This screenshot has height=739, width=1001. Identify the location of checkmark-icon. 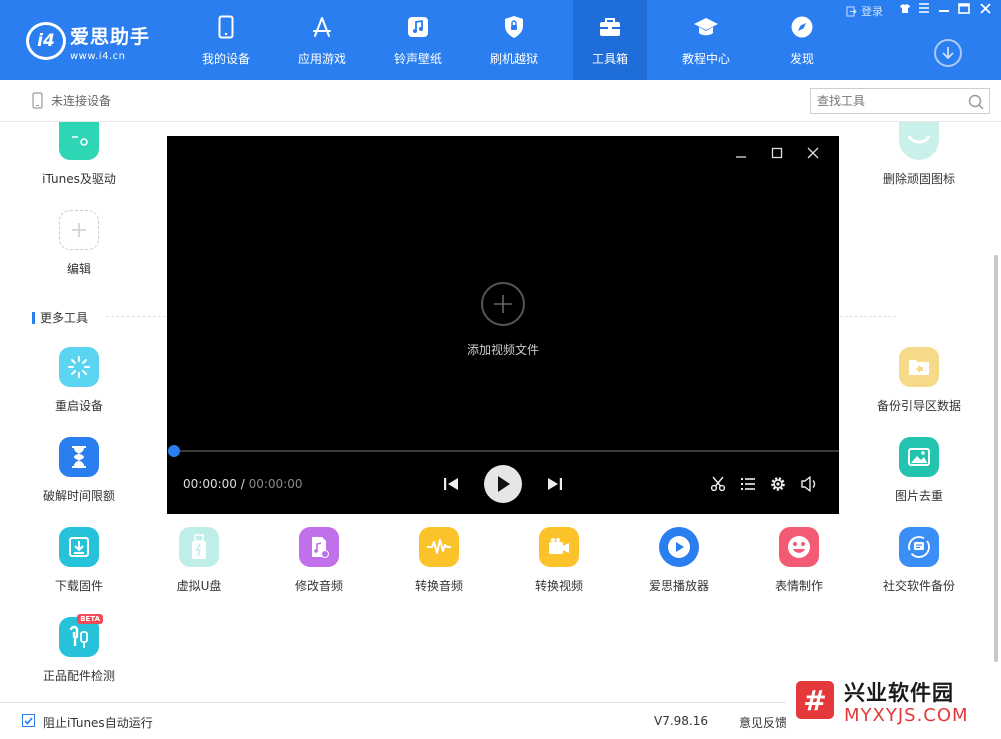
(28, 720).